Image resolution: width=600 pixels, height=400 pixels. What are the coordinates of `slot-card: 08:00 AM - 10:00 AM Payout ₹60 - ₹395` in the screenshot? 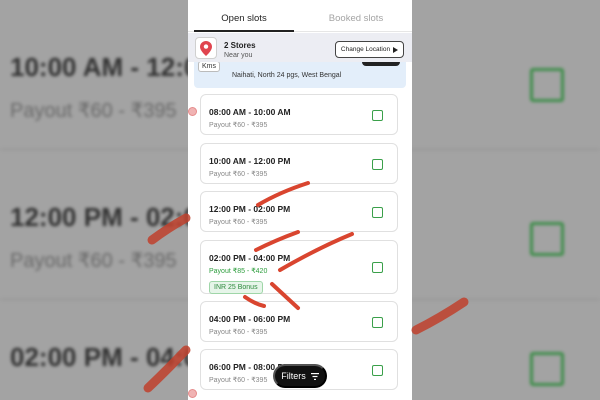 It's located at (299, 114).